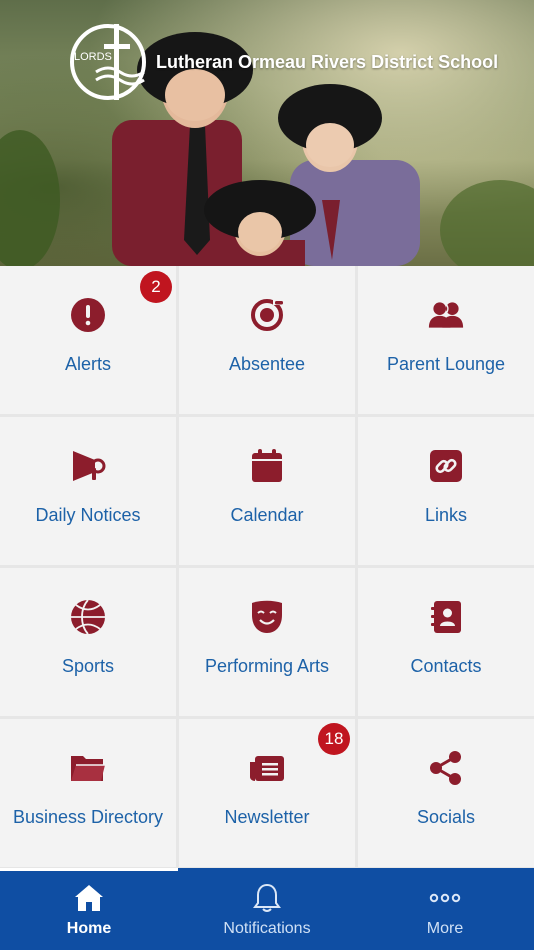 The width and height of the screenshot is (534, 950). Describe the element at coordinates (267, 515) in the screenshot. I see `tile-label: Calendar` at that location.